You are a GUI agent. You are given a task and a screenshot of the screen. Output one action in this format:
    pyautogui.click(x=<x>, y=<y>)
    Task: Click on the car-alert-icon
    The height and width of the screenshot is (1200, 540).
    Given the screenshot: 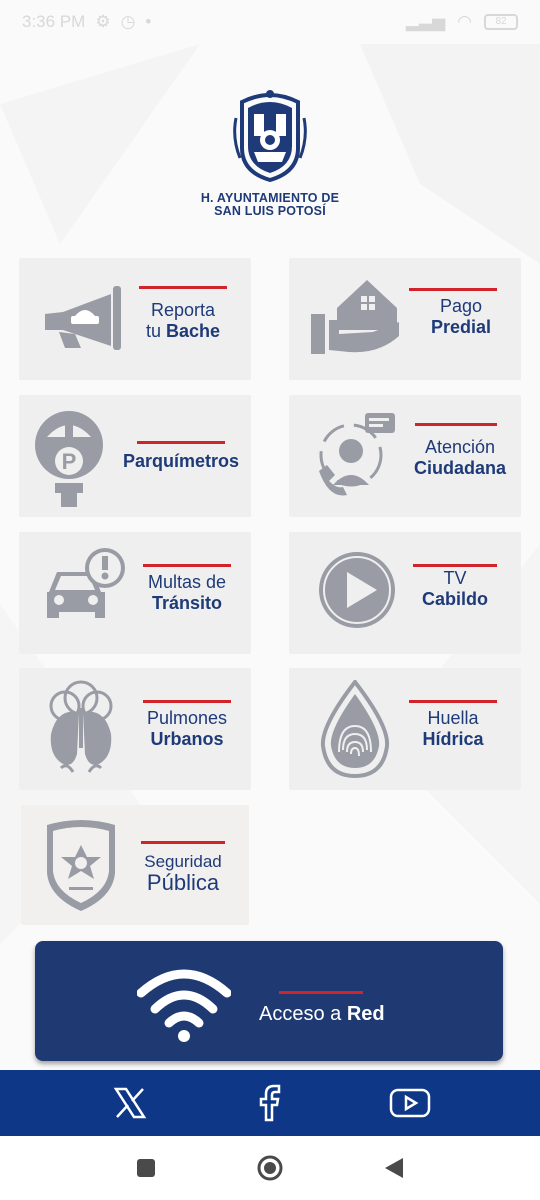 What is the action you would take?
    pyautogui.click(x=86, y=583)
    